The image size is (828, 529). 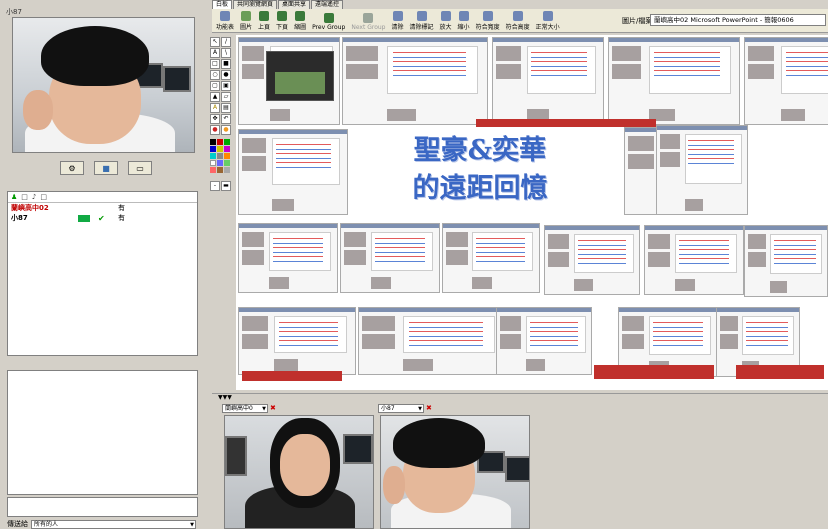 I want to click on toolbar-button-fit-height: 符合高度, so click(x=518, y=21).